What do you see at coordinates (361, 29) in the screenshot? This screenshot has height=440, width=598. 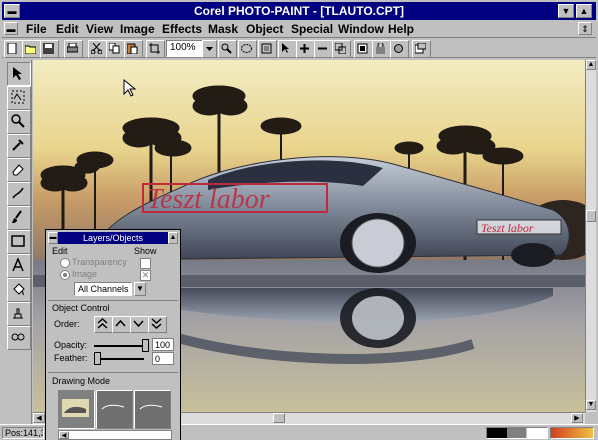 I see `menu-window: Window` at bounding box center [361, 29].